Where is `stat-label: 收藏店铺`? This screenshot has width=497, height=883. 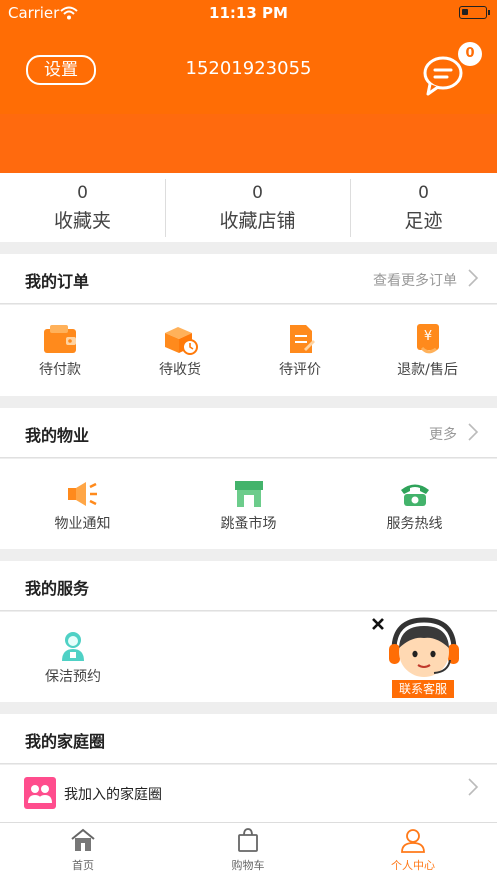
stat-label: 收藏店铺 is located at coordinates (257, 221).